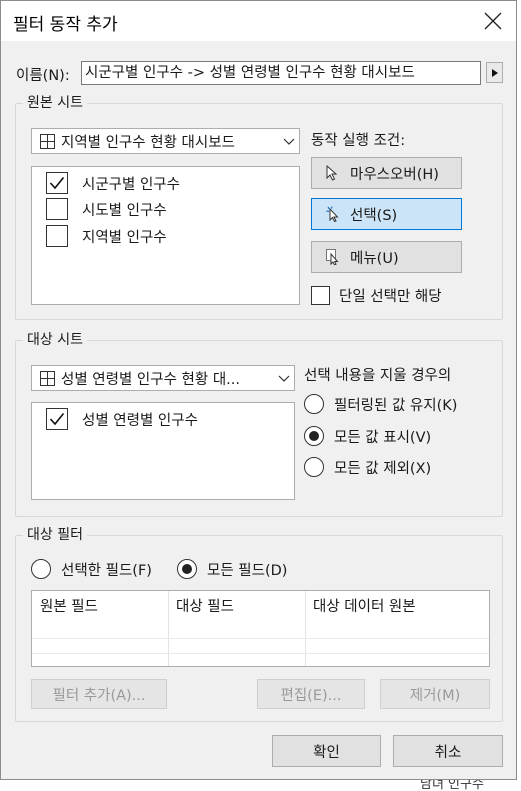  What do you see at coordinates (367, 467) in the screenshot?
I see `exclude-all-option: 모든 값 제외(X)` at bounding box center [367, 467].